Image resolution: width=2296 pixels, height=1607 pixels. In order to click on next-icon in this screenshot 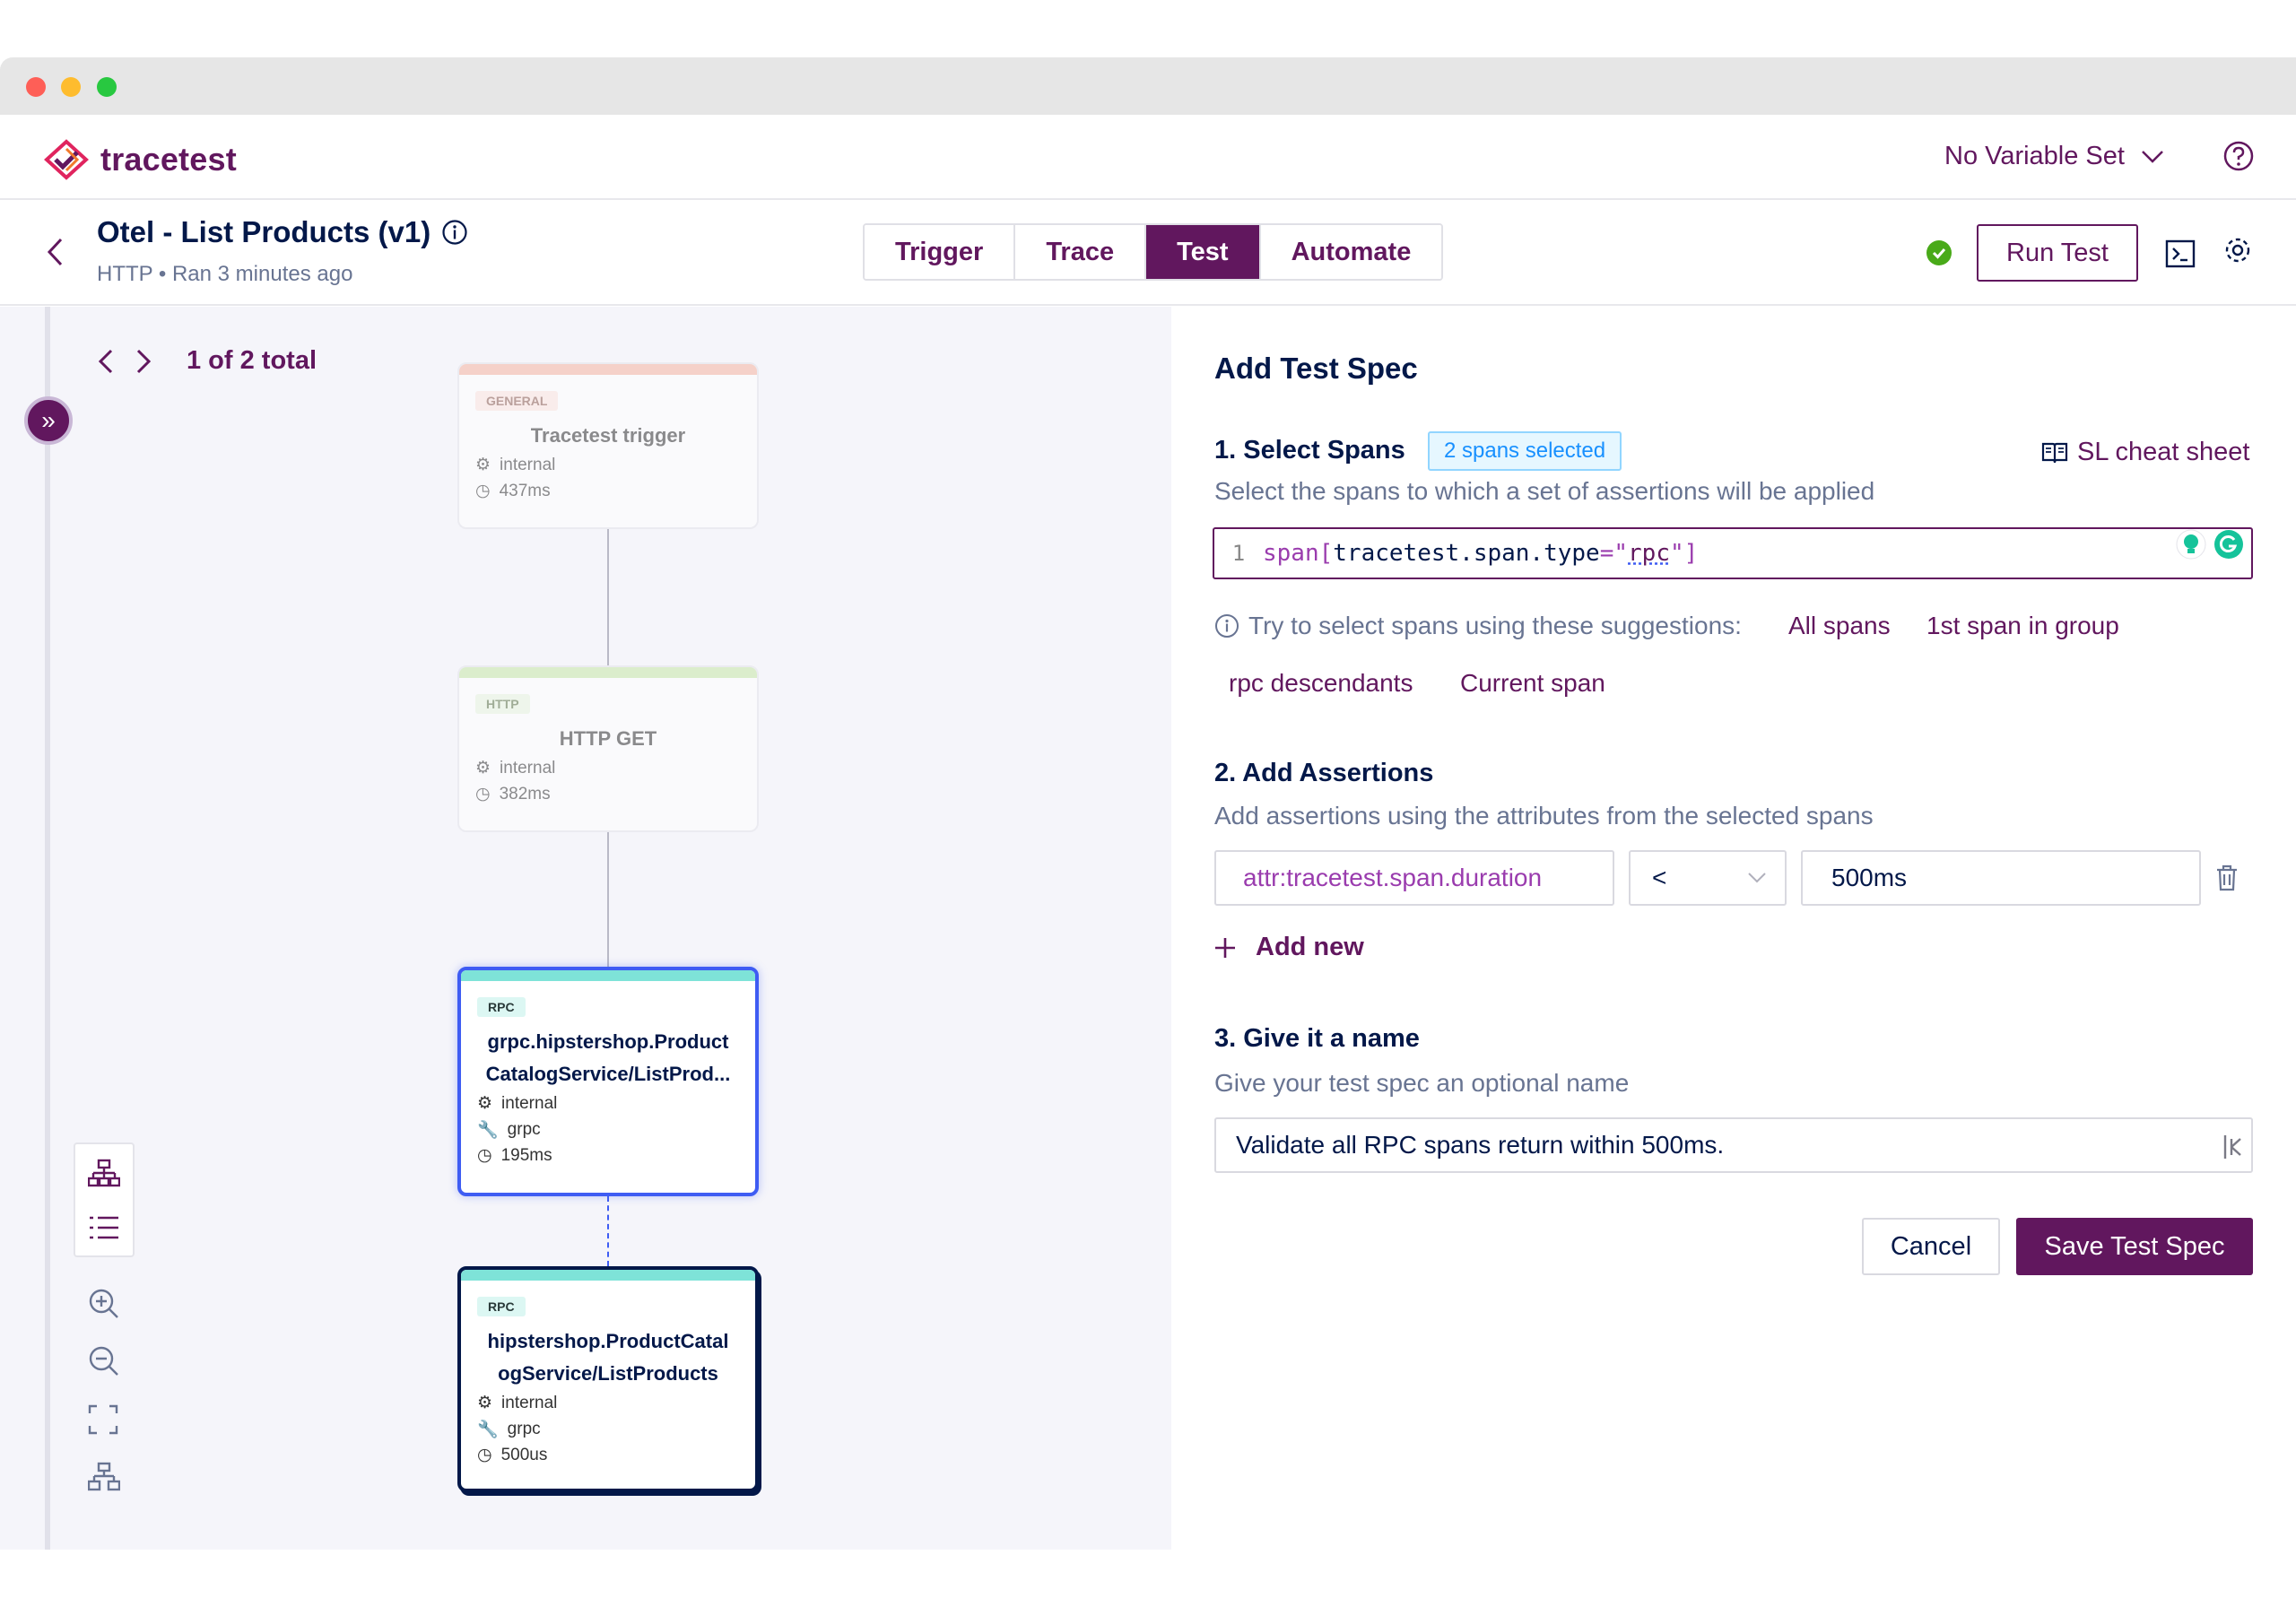, I will do `click(143, 362)`.